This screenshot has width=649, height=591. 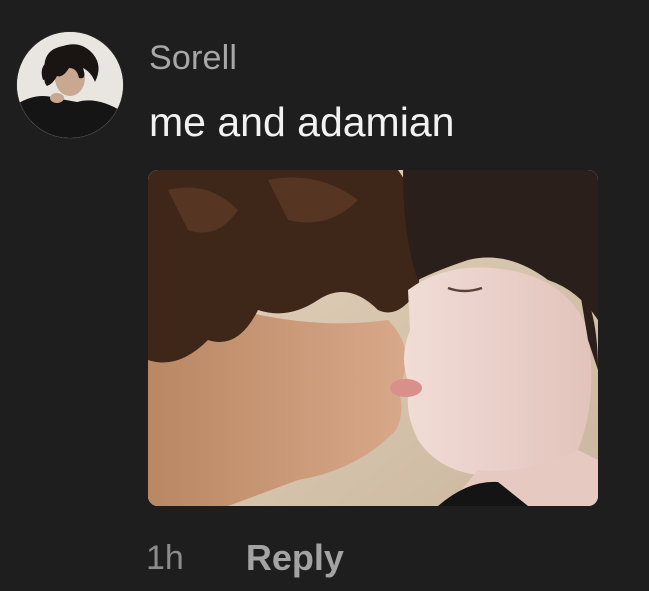 I want to click on avatar-image, so click(x=70, y=85).